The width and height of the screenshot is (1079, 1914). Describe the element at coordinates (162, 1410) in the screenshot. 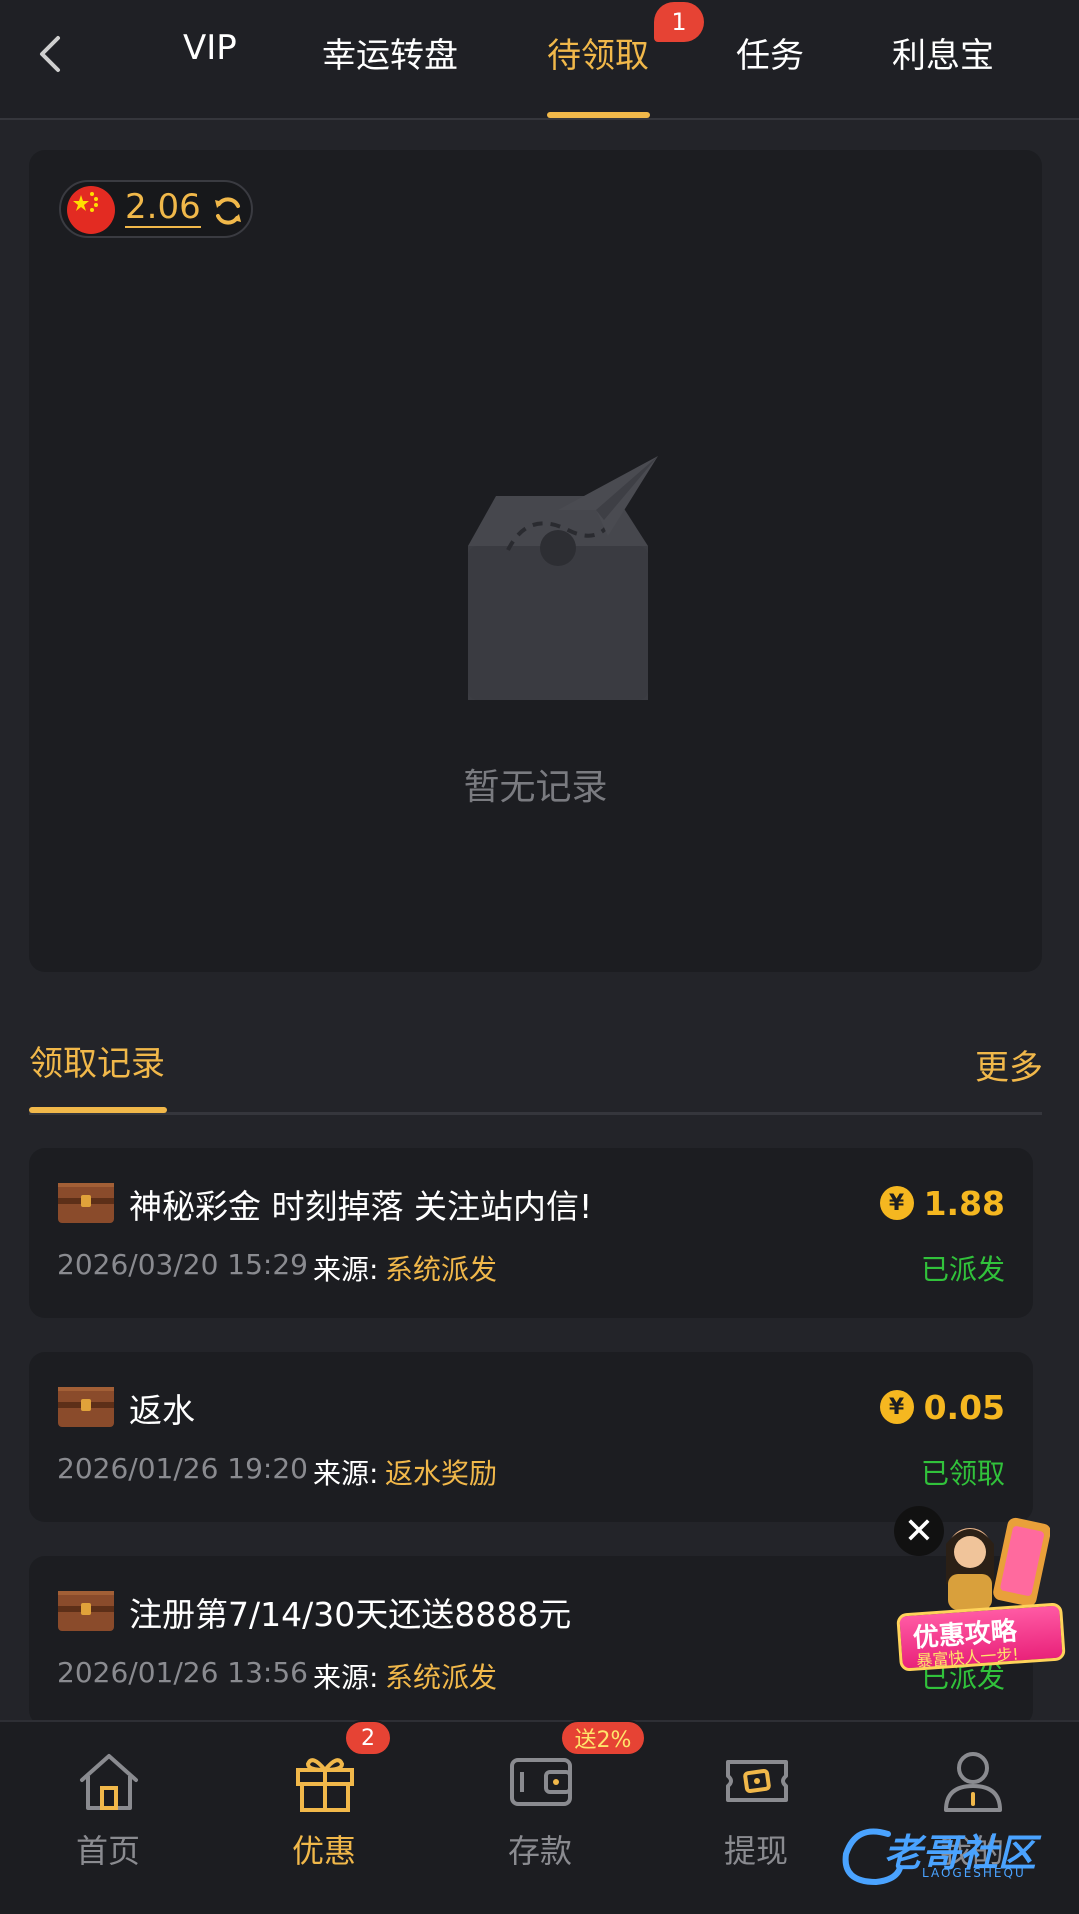

I see `record-title: 返水` at that location.